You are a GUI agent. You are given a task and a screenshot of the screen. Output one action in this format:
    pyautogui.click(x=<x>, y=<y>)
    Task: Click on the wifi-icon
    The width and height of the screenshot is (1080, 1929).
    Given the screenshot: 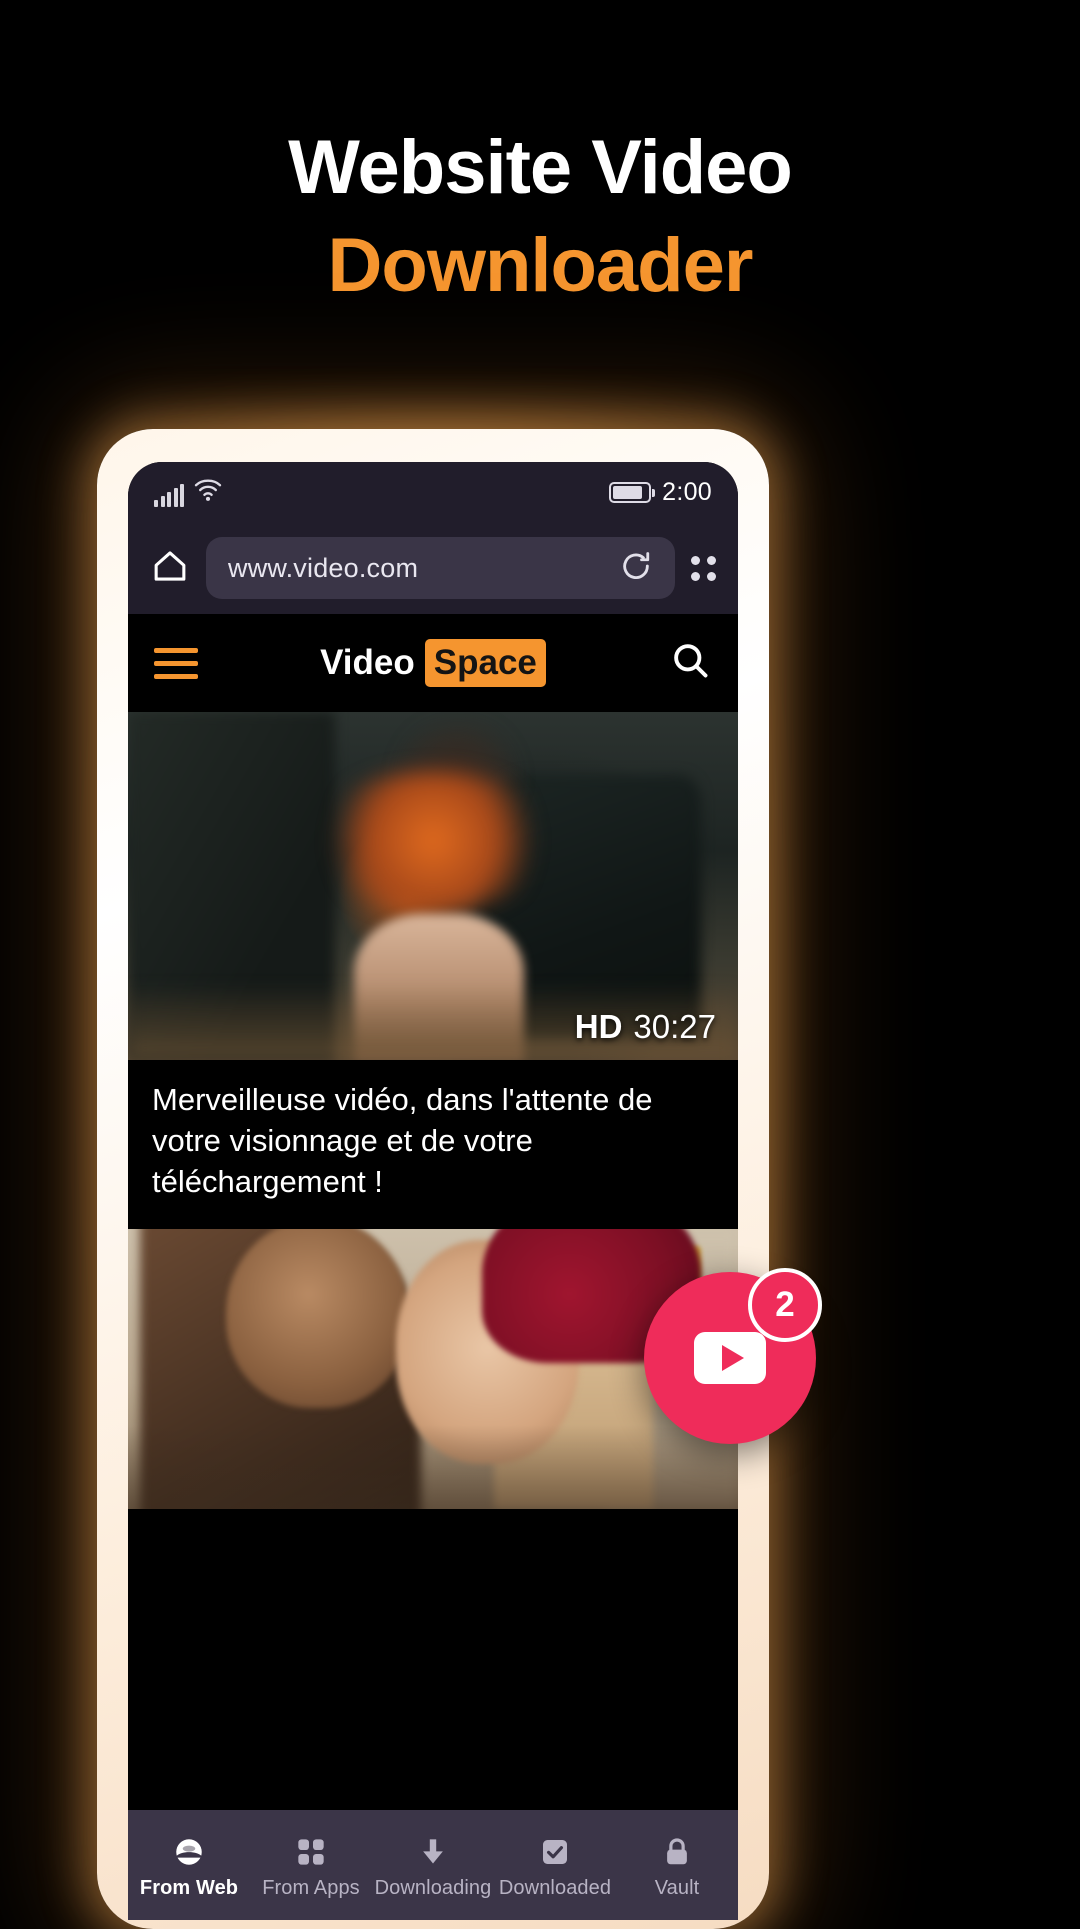 What is the action you would take?
    pyautogui.click(x=208, y=492)
    